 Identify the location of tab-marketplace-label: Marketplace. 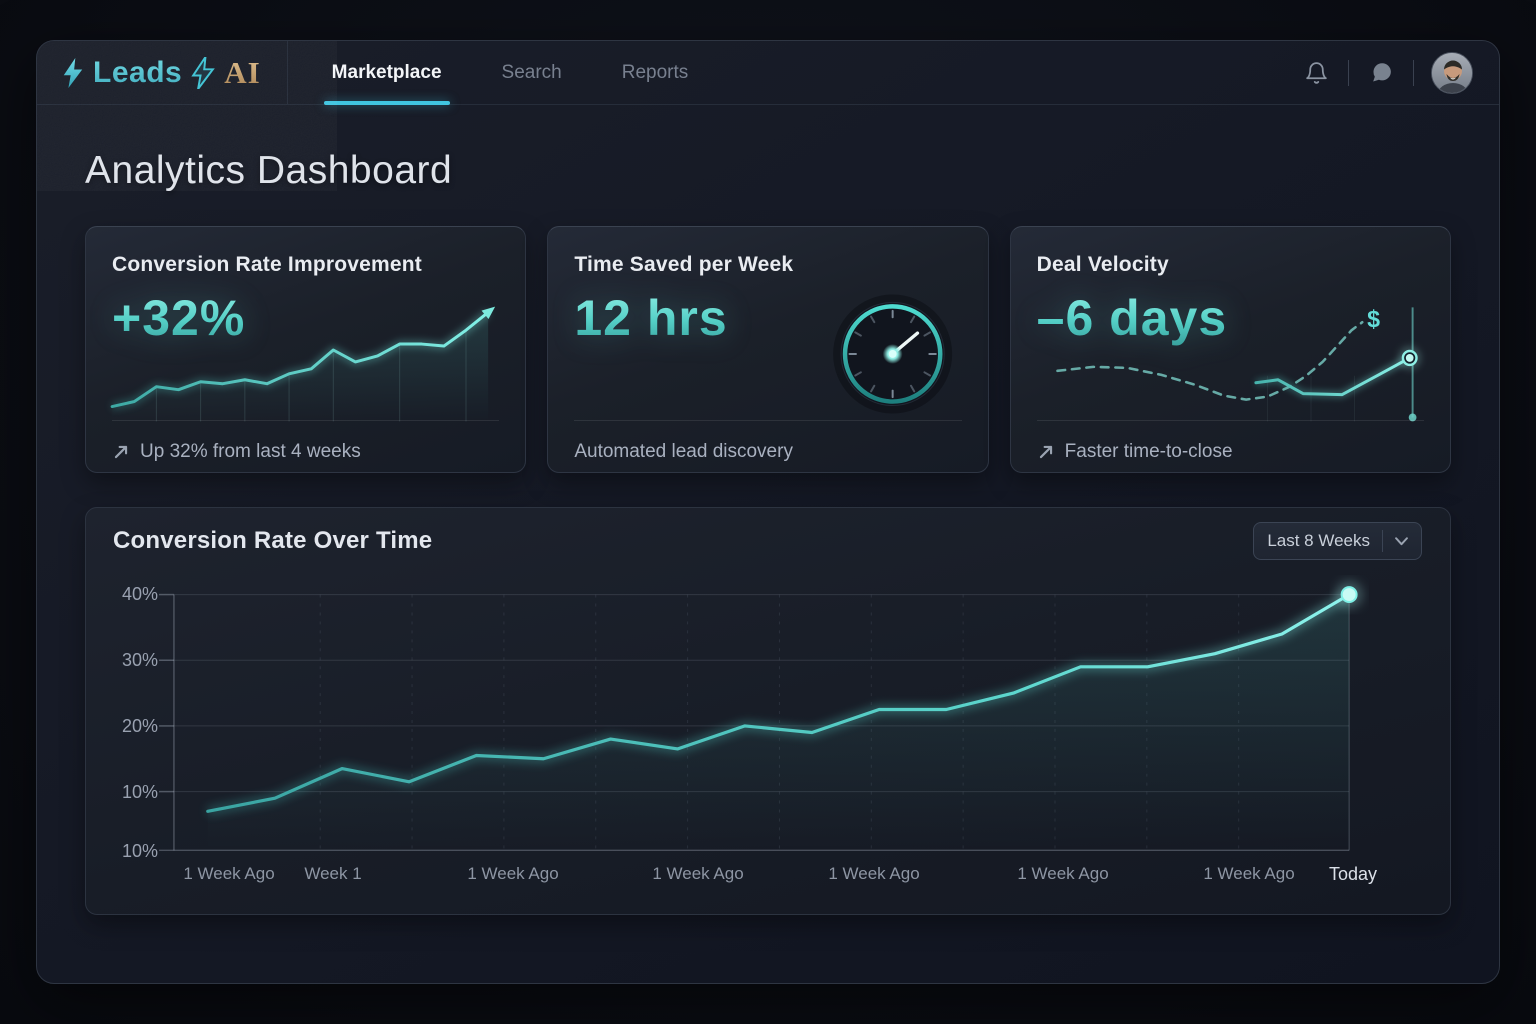
(386, 72).